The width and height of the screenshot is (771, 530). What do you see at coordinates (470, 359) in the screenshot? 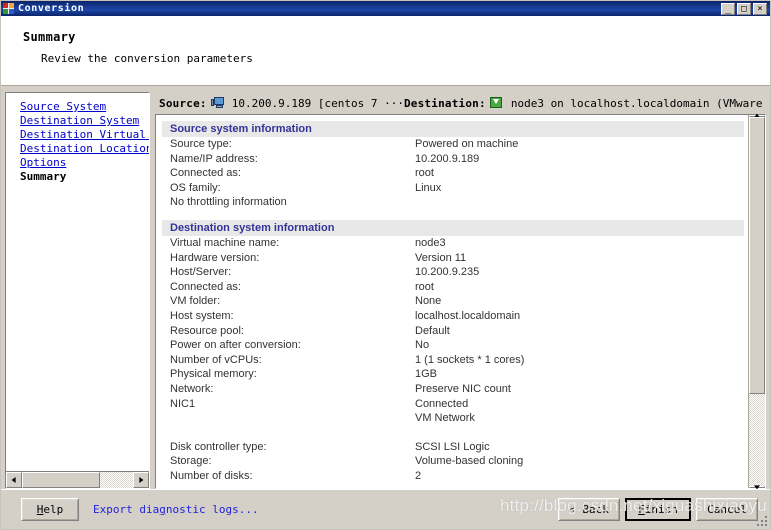
I see `info-row-value: 1 (1 sockets * 1 cores)` at bounding box center [470, 359].